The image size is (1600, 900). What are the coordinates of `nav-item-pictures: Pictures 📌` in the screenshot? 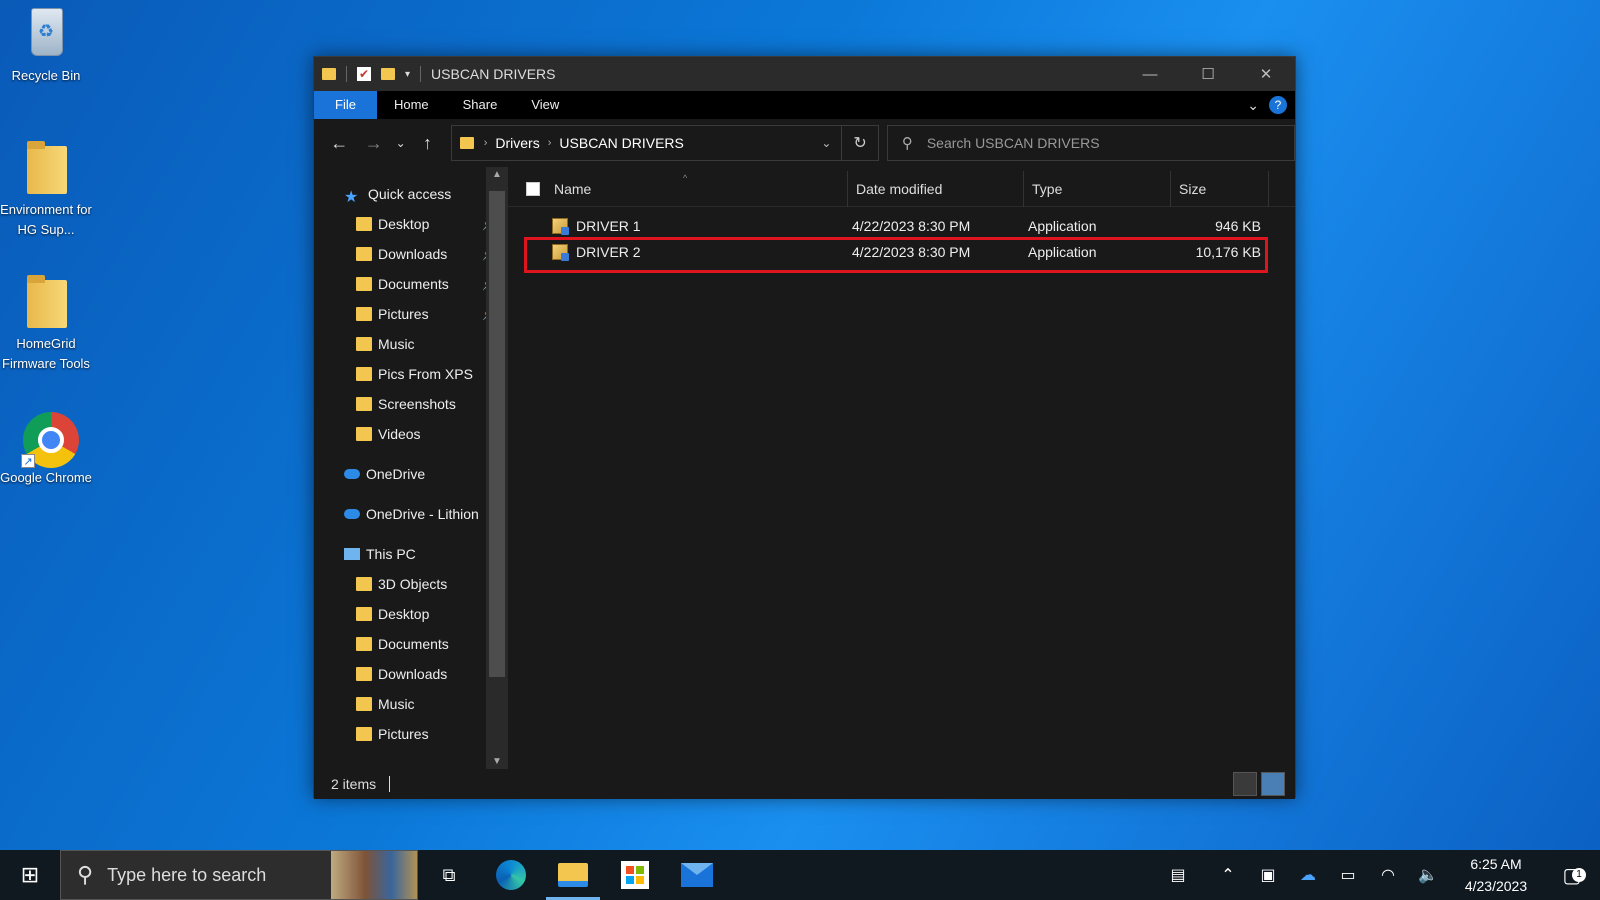 It's located at (411, 314).